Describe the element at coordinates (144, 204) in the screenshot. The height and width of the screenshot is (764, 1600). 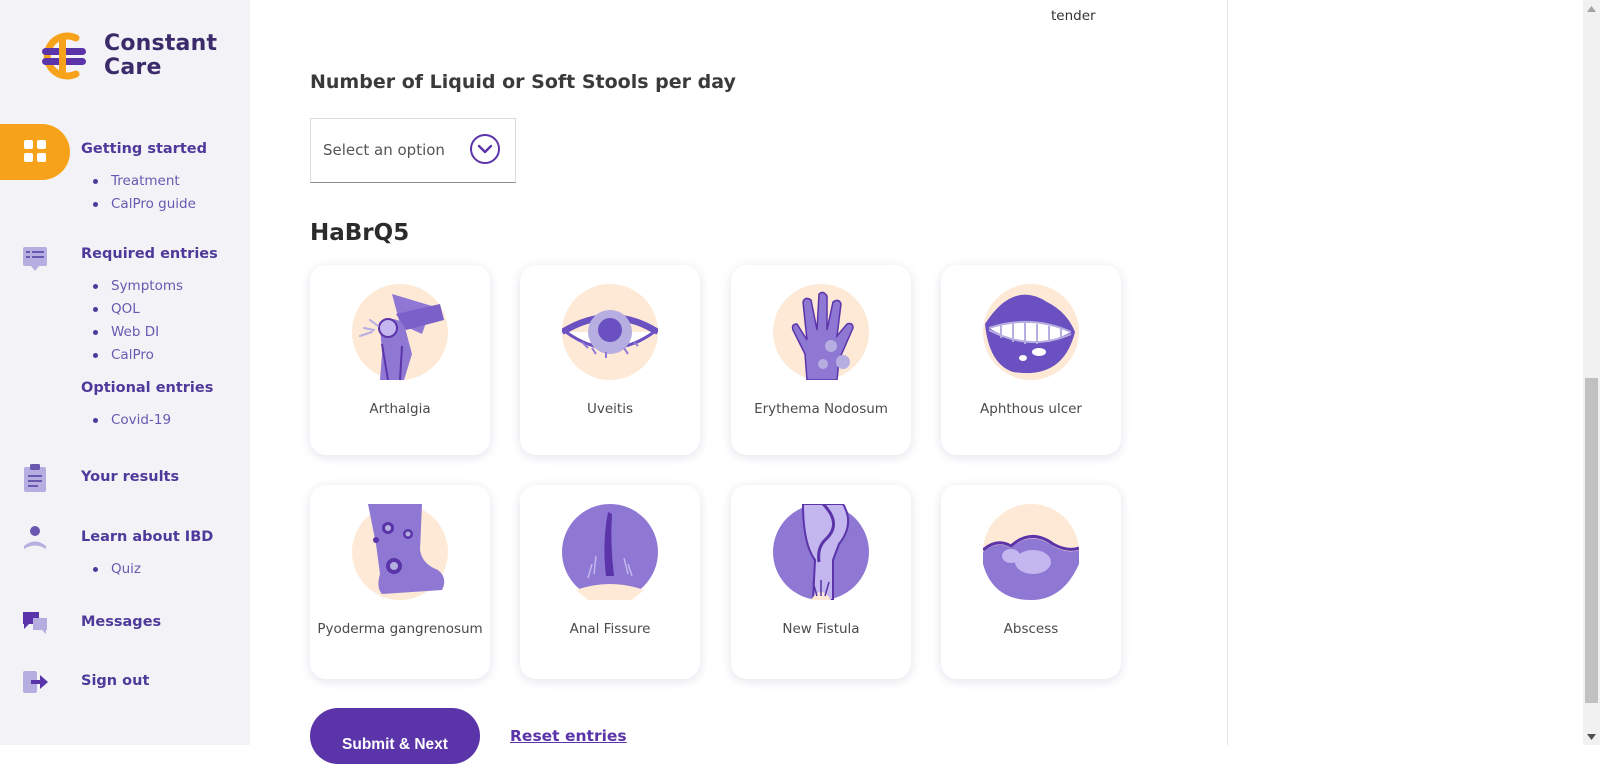
I see `subnav-calpro-guide: CalPro guide` at that location.